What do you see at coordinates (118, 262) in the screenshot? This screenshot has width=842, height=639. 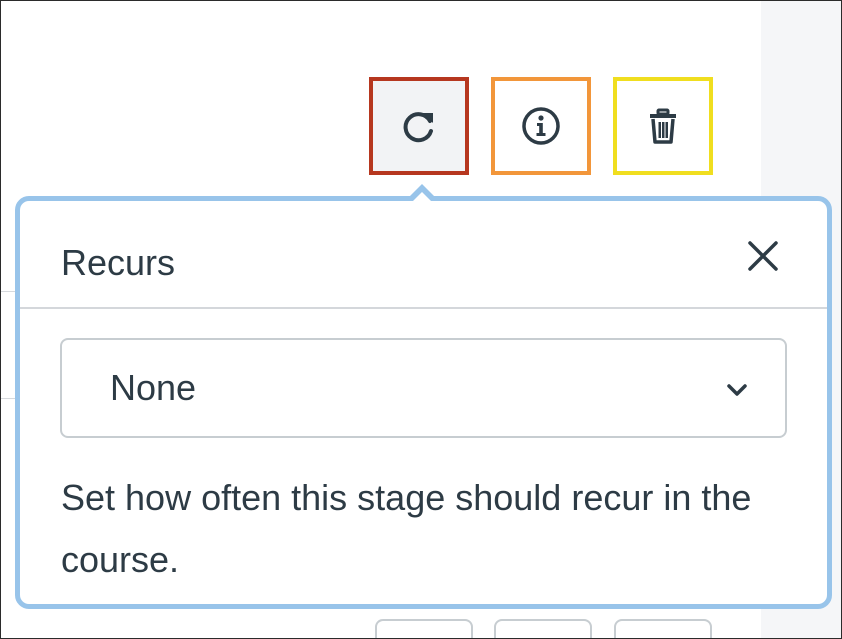 I see `popover-title: Recurs` at bounding box center [118, 262].